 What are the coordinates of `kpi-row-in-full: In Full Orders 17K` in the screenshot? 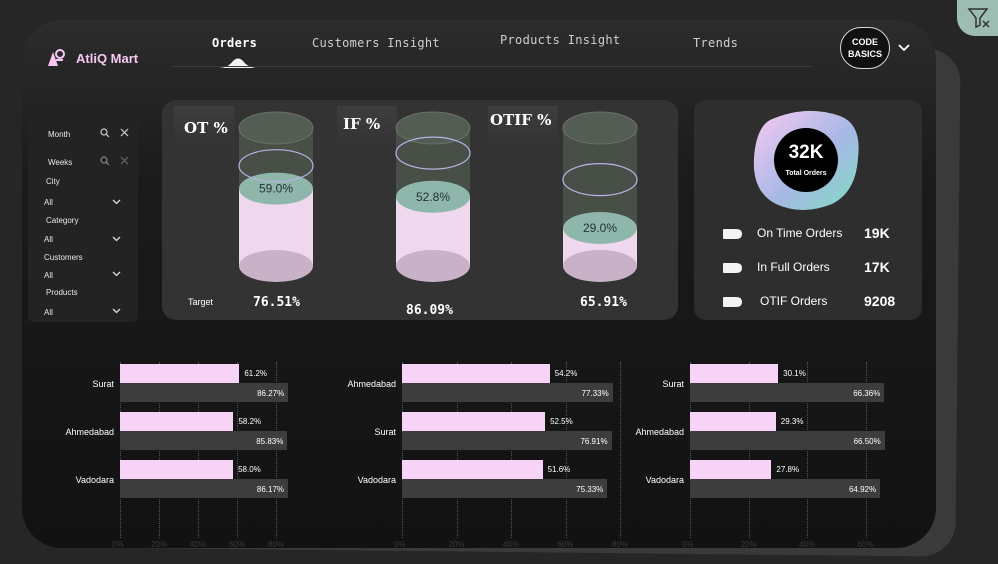 It's located at (812, 267).